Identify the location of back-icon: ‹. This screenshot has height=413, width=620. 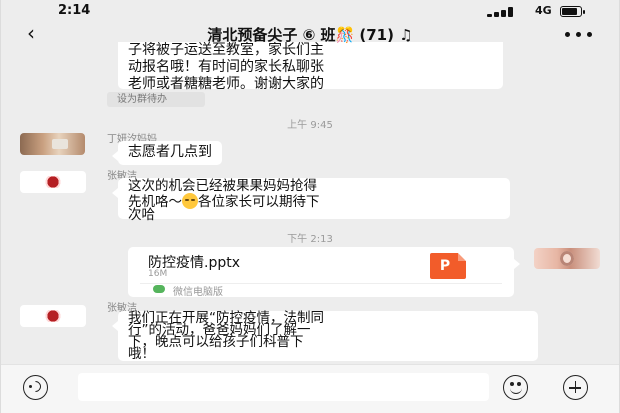
(31, 33).